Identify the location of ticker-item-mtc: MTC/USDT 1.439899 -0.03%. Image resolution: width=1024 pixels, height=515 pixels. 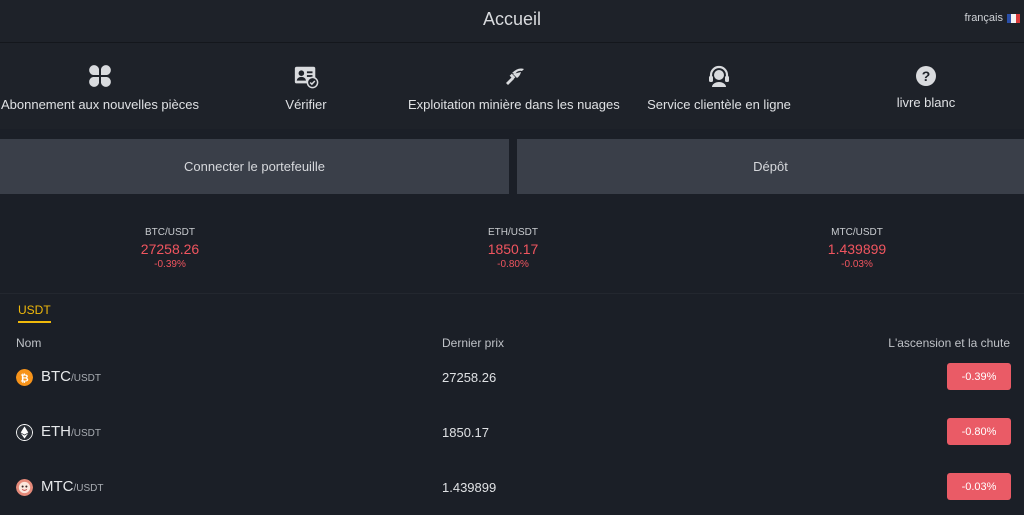
(857, 248).